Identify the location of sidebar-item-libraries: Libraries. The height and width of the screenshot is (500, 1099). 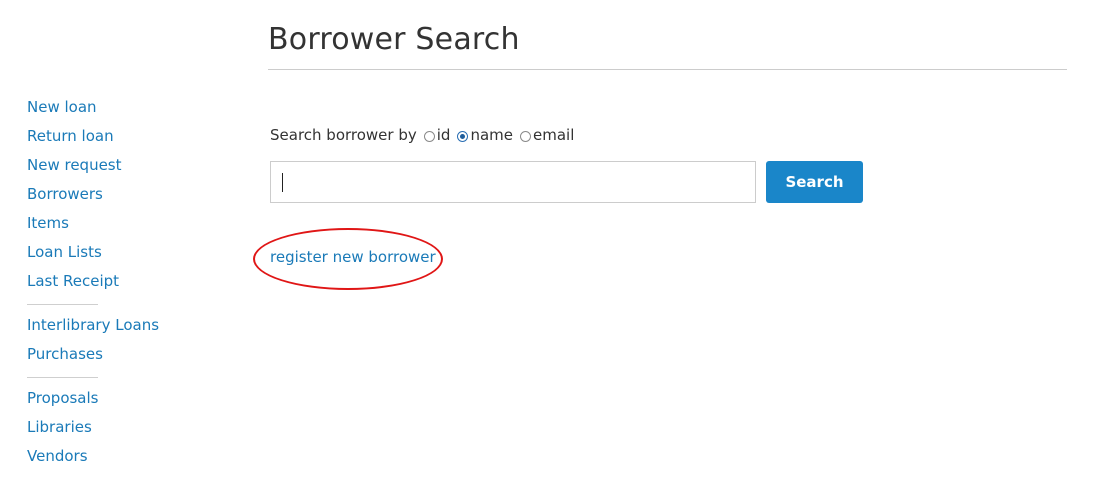
(107, 430).